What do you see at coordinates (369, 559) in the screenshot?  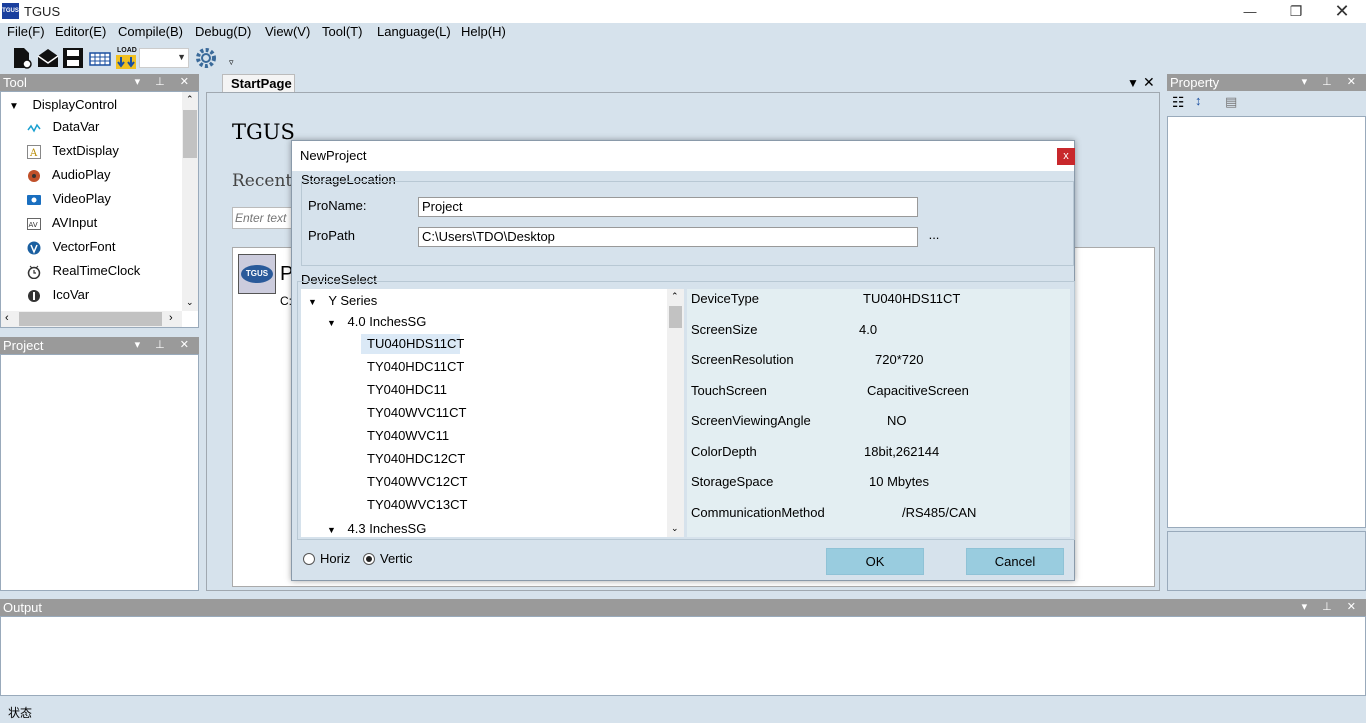 I see `radio-vertic` at bounding box center [369, 559].